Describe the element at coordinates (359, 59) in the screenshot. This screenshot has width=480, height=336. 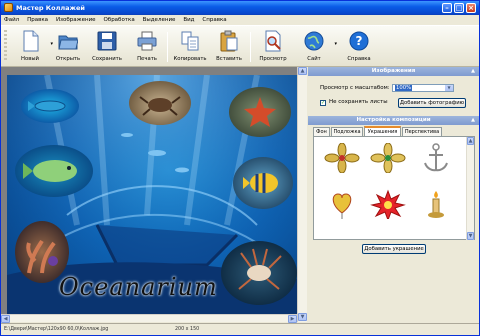
I see `help-label: Справка` at that location.